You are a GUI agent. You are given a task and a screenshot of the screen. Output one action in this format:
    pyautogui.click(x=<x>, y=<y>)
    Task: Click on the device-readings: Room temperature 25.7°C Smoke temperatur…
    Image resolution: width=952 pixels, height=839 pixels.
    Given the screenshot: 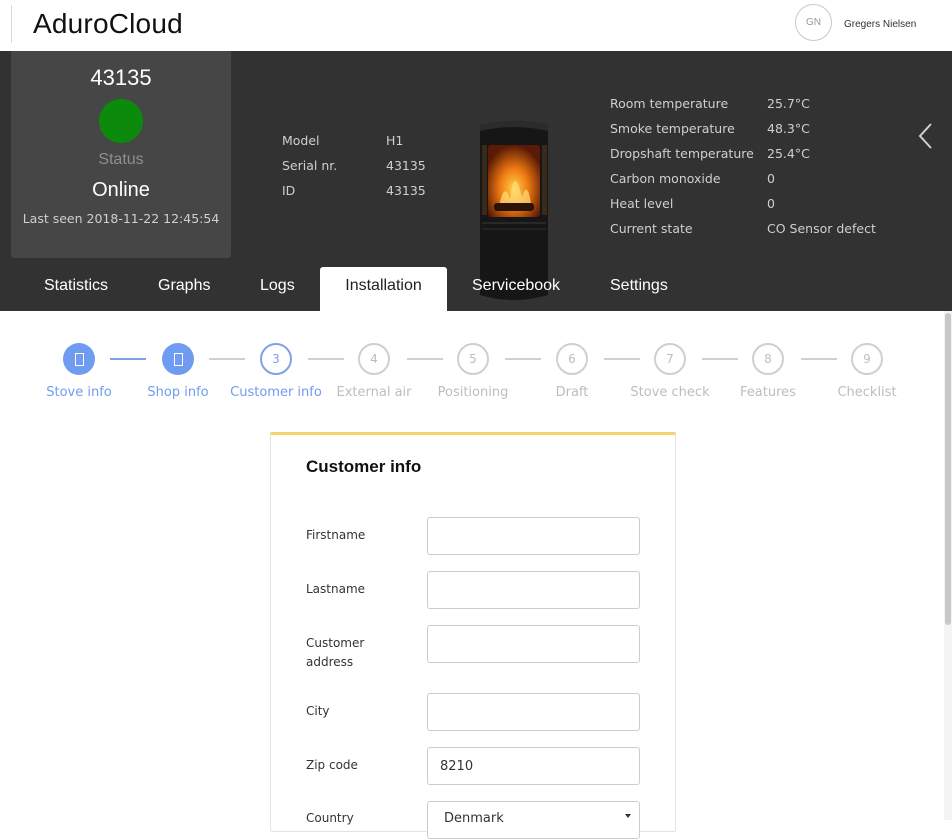 What is the action you would take?
    pyautogui.click(x=760, y=171)
    